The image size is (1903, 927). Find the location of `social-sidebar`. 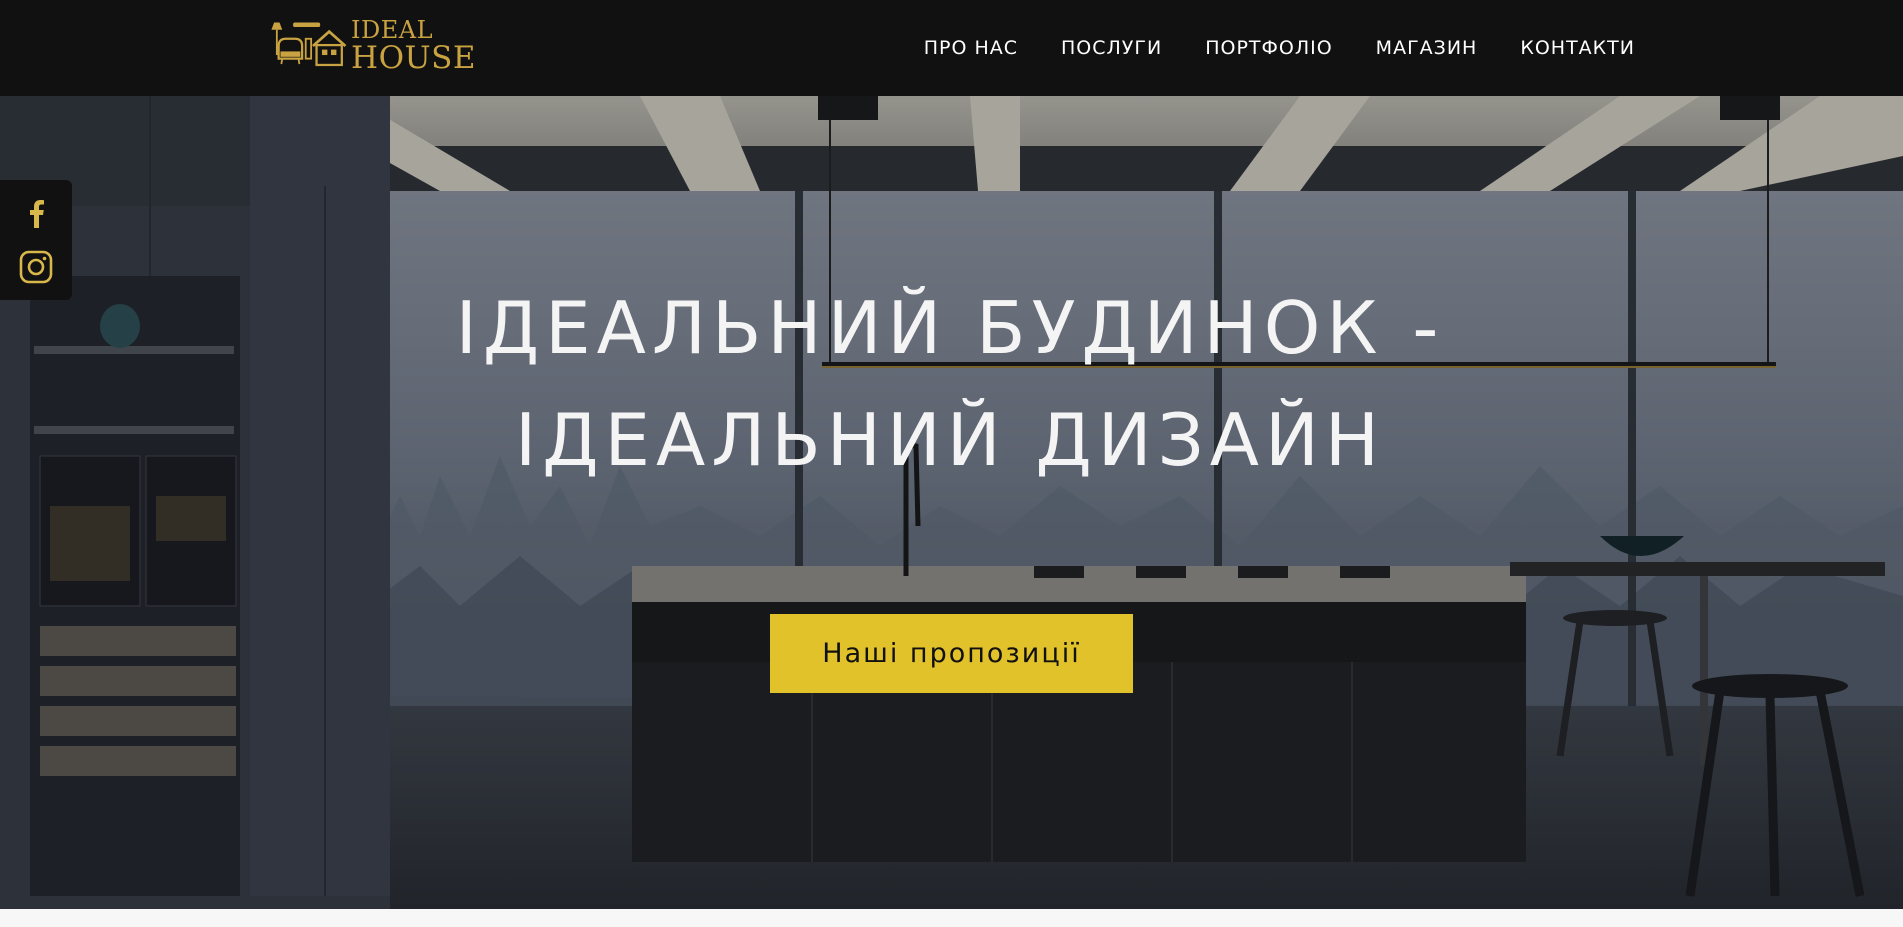

social-sidebar is located at coordinates (36, 240).